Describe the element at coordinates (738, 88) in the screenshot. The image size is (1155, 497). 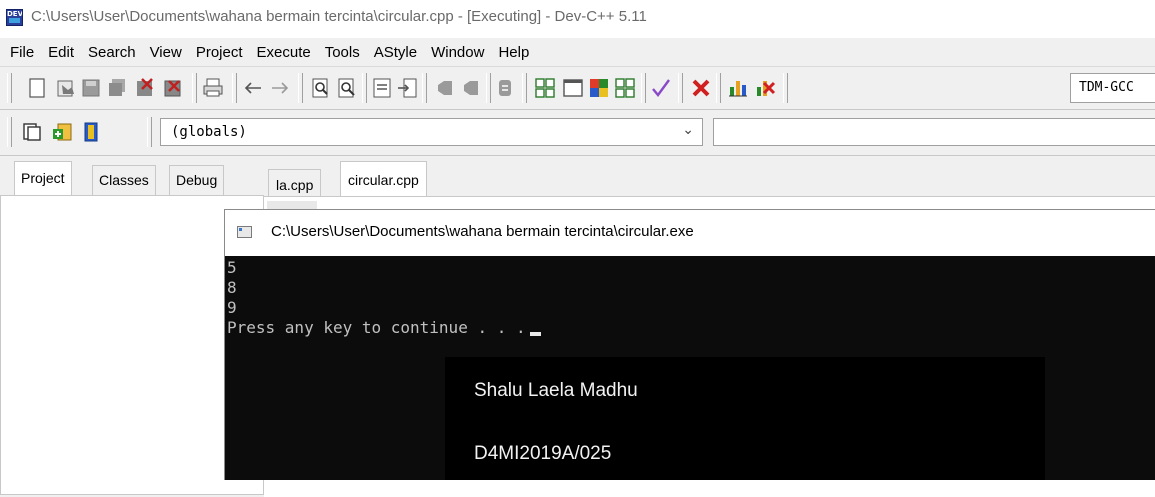
I see `profile-chart-icon` at that location.